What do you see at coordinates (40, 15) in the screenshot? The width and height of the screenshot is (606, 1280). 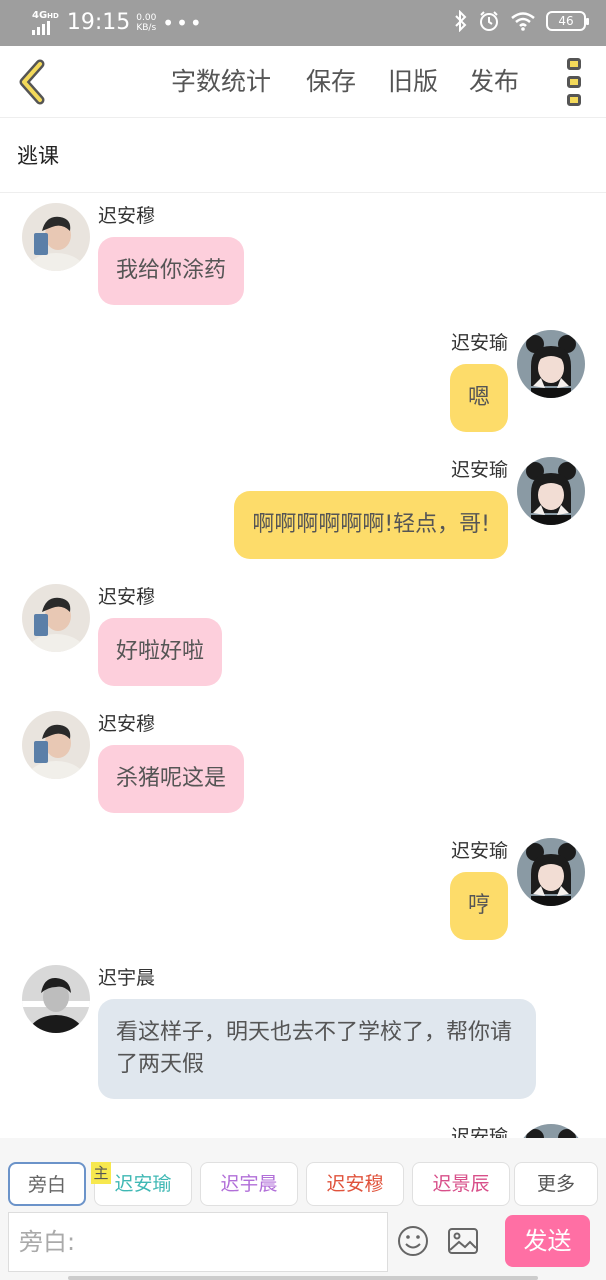 I see `network-type: 4G` at bounding box center [40, 15].